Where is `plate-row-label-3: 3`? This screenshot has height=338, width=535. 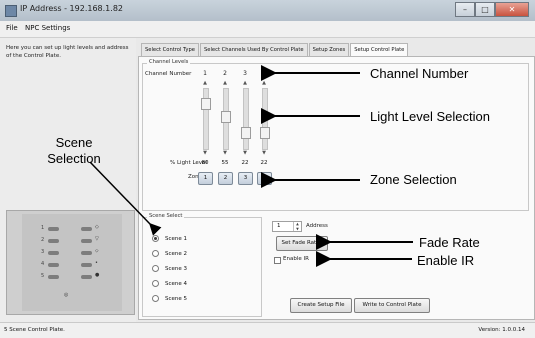 plate-row-label-3: 3 is located at coordinates (43, 252).